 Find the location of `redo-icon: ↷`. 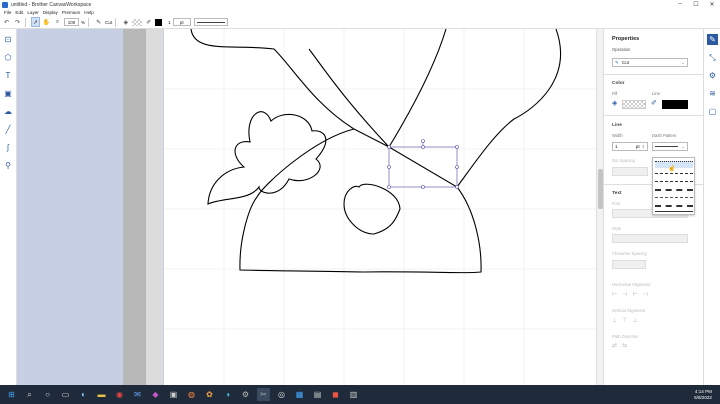

redo-icon: ↷ is located at coordinates (17, 22).